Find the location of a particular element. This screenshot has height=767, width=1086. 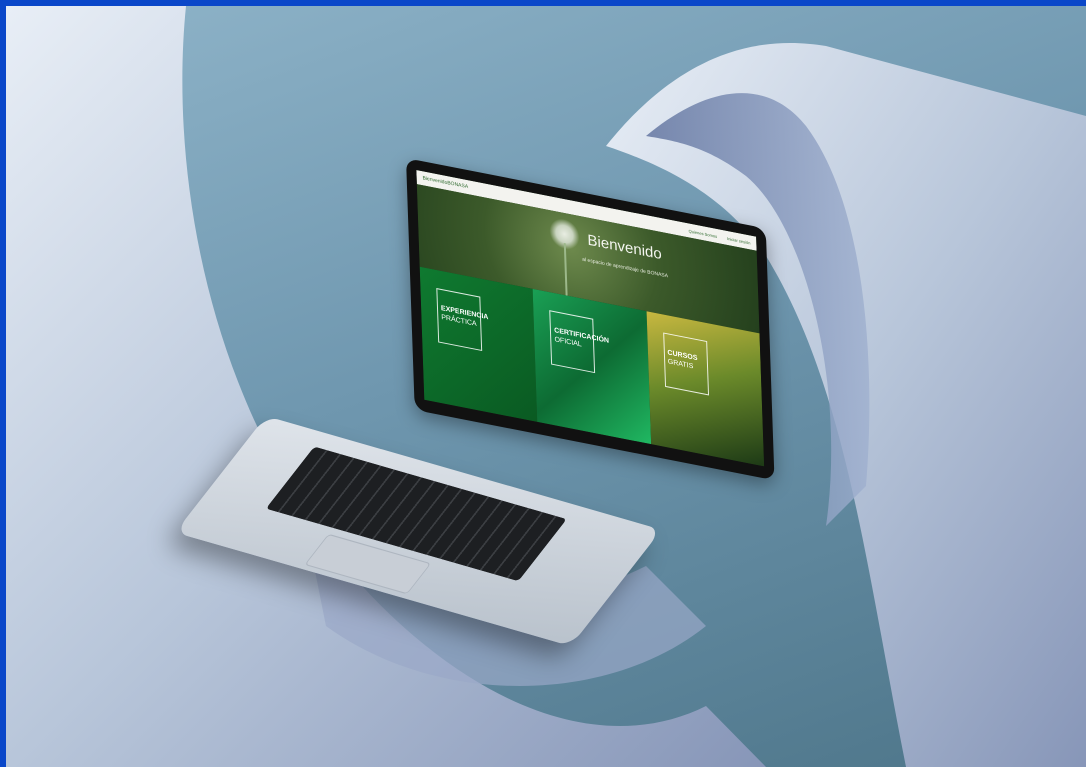

tile-cursos-gratis: CURSOS GRATIS is located at coordinates (705, 389).